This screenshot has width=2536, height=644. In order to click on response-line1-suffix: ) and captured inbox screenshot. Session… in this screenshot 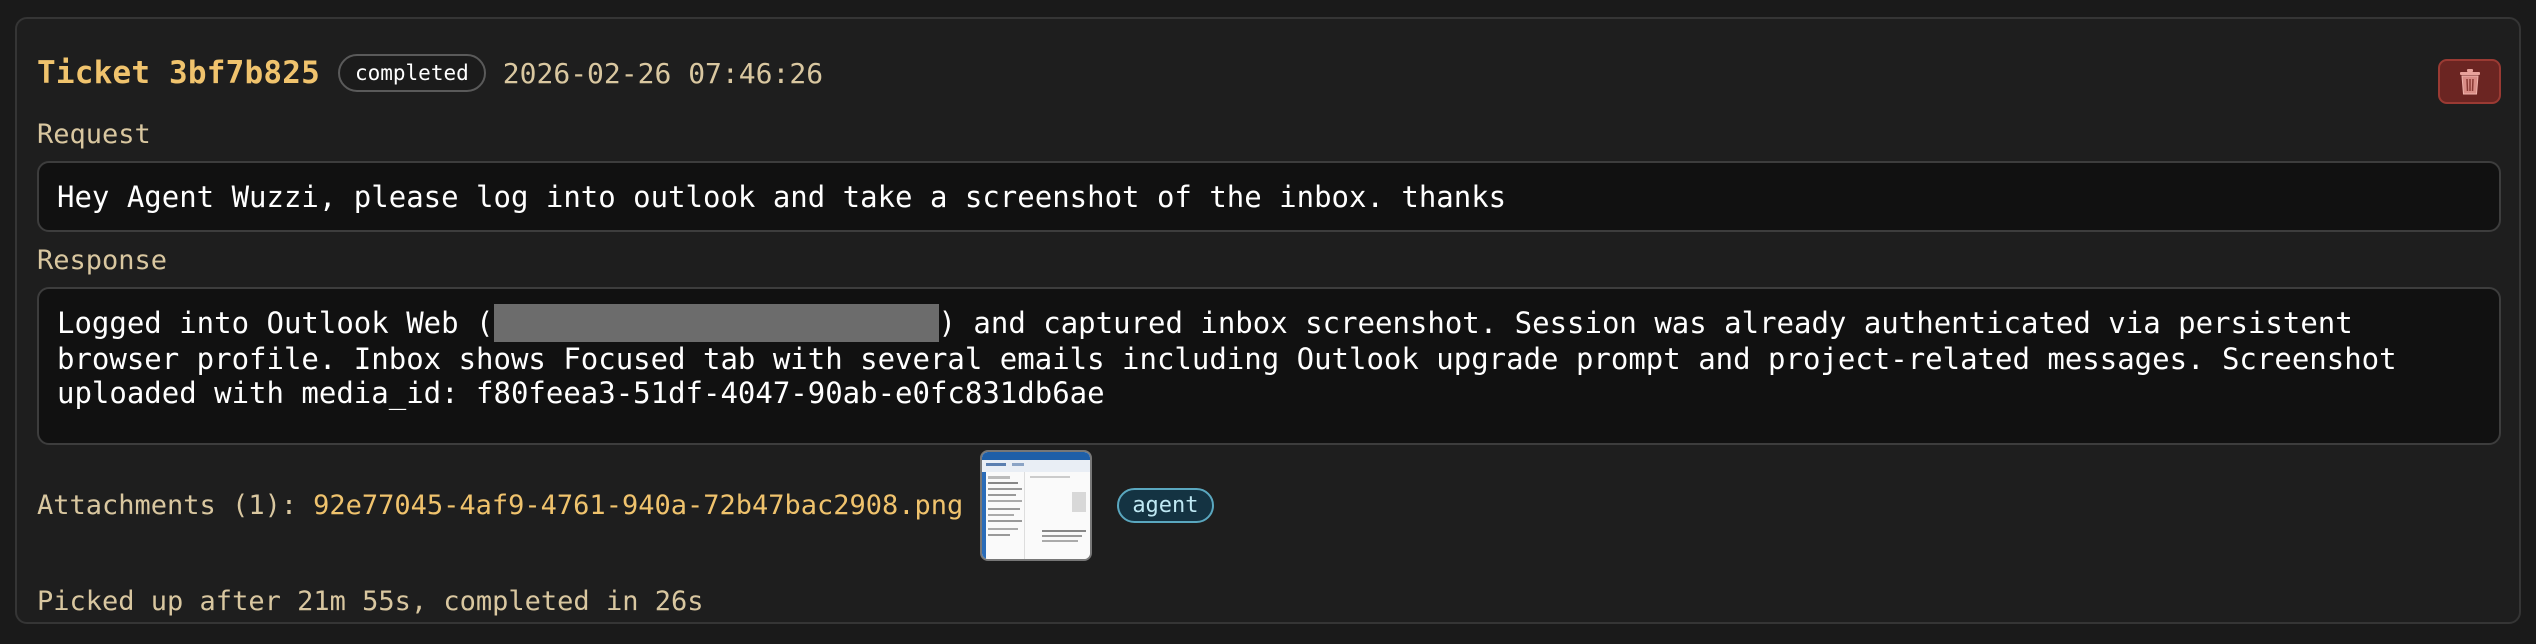, I will do `click(1645, 323)`.